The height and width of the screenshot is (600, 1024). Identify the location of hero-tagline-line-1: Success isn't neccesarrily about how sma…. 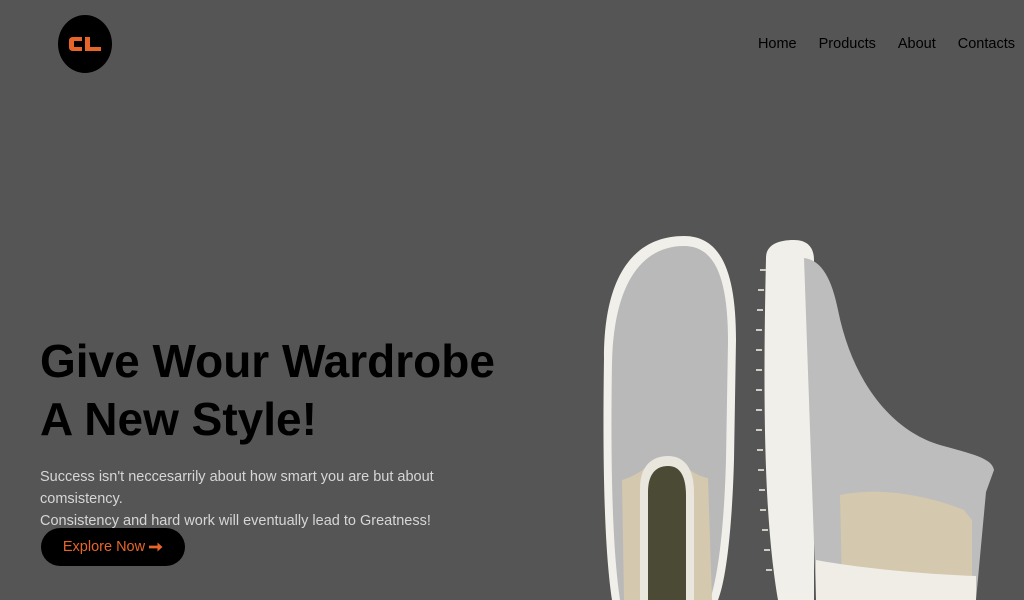
(237, 488).